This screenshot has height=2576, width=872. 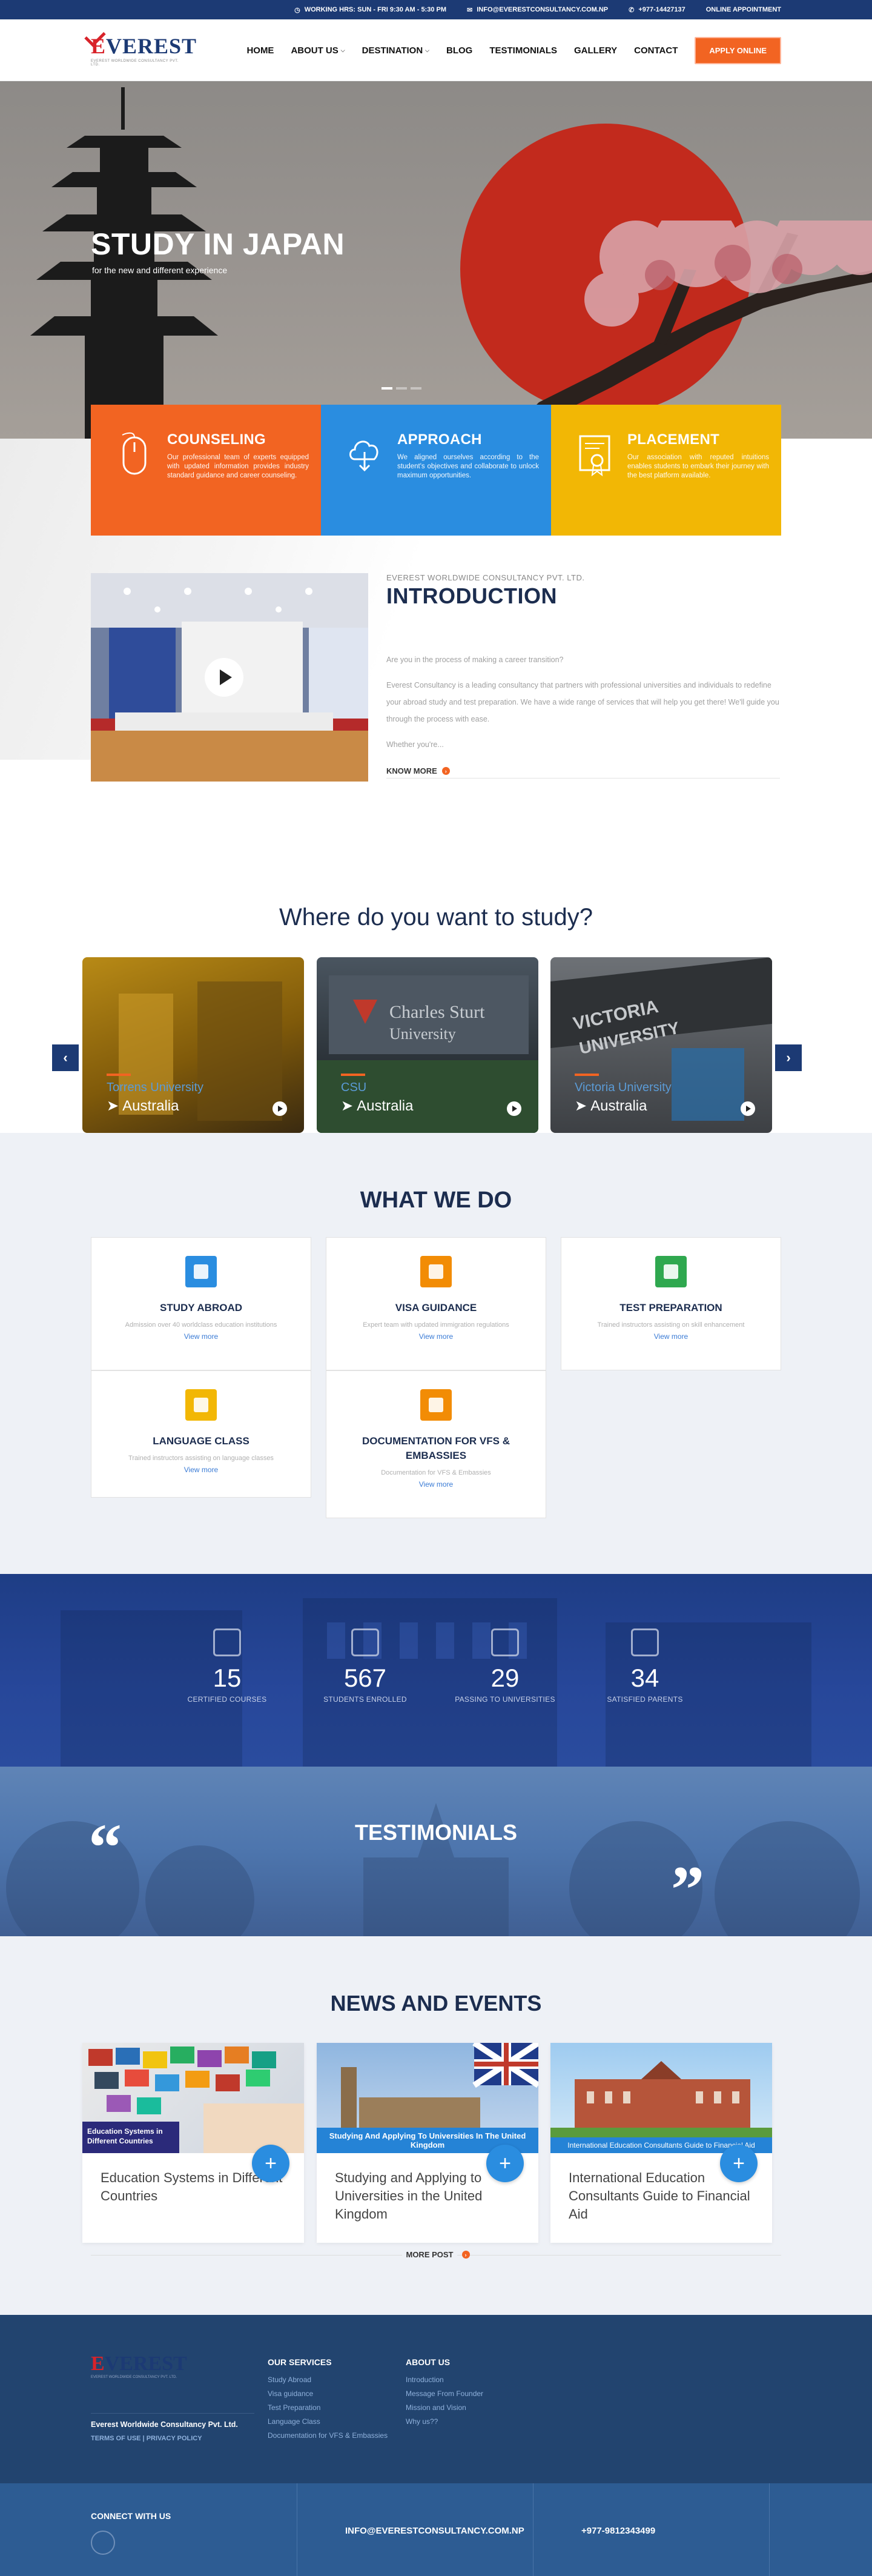 What do you see at coordinates (436, 1833) in the screenshot?
I see `testimonials-title: TESTIMONIALS` at bounding box center [436, 1833].